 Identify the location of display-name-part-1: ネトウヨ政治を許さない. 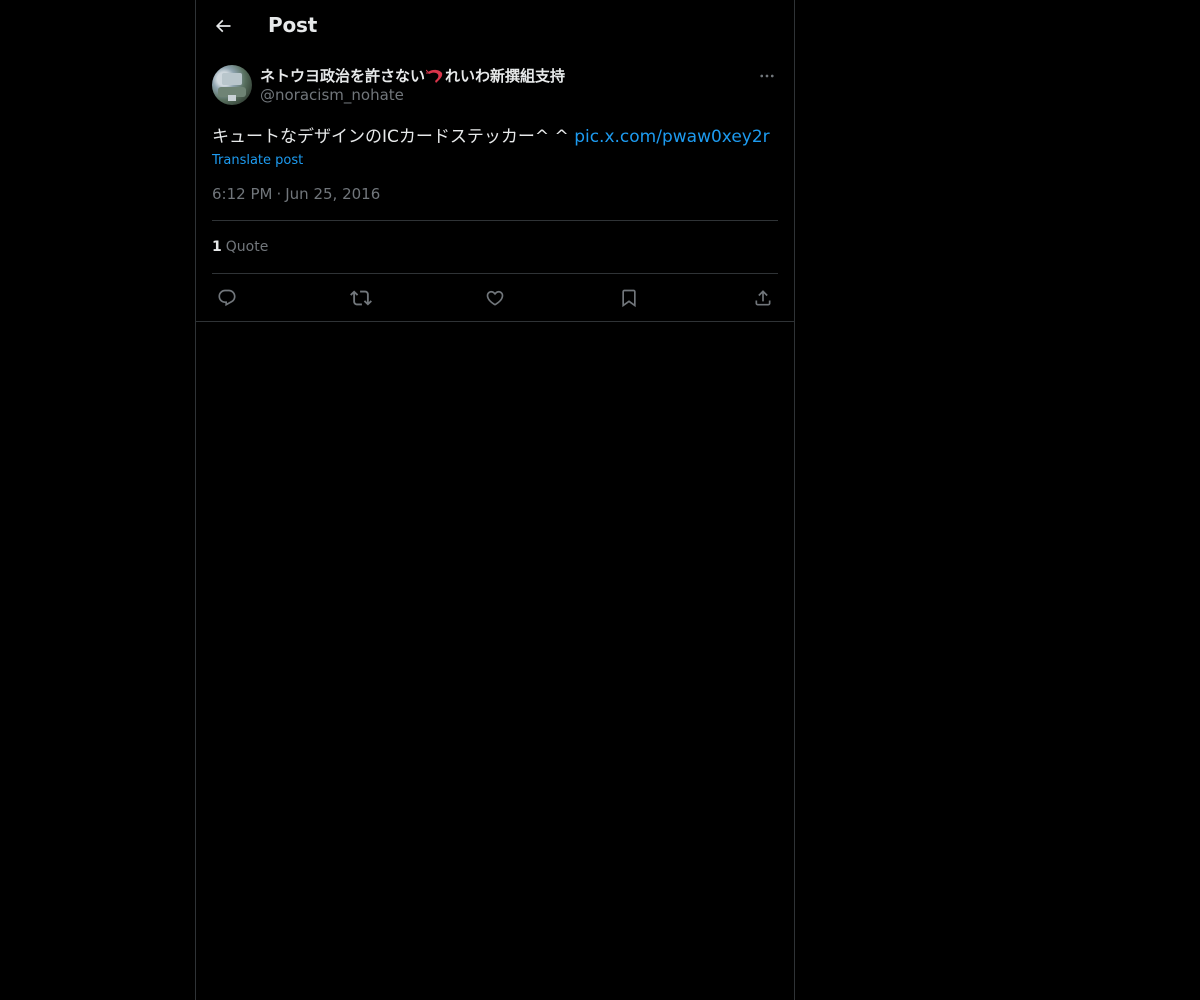
(343, 76).